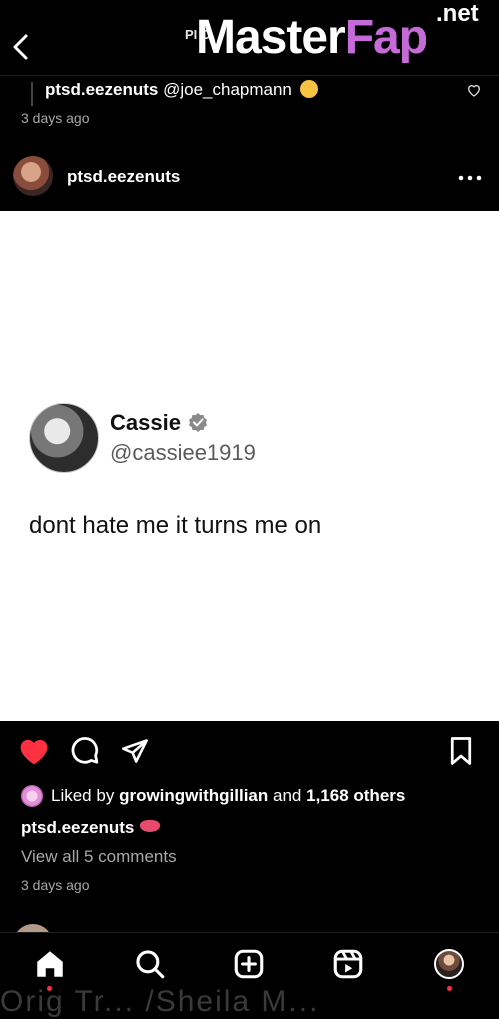 This screenshot has height=1019, width=499. Describe the element at coordinates (348, 964) in the screenshot. I see `reels-icon` at that location.